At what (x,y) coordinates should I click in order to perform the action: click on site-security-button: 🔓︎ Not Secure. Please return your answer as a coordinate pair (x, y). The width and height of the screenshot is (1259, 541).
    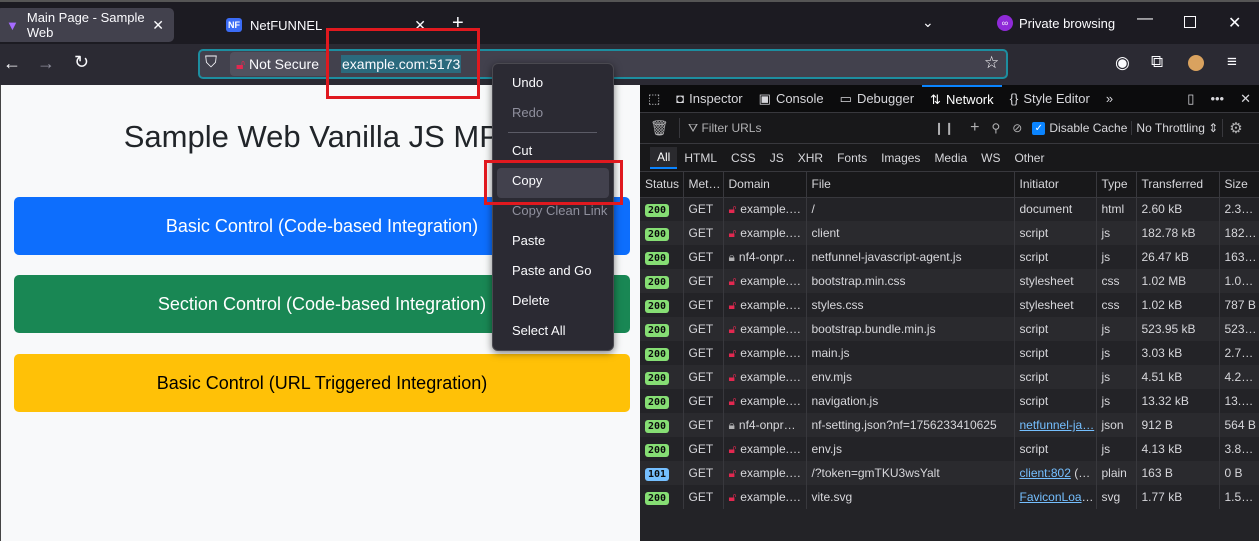
    Looking at the image, I should click on (279, 64).